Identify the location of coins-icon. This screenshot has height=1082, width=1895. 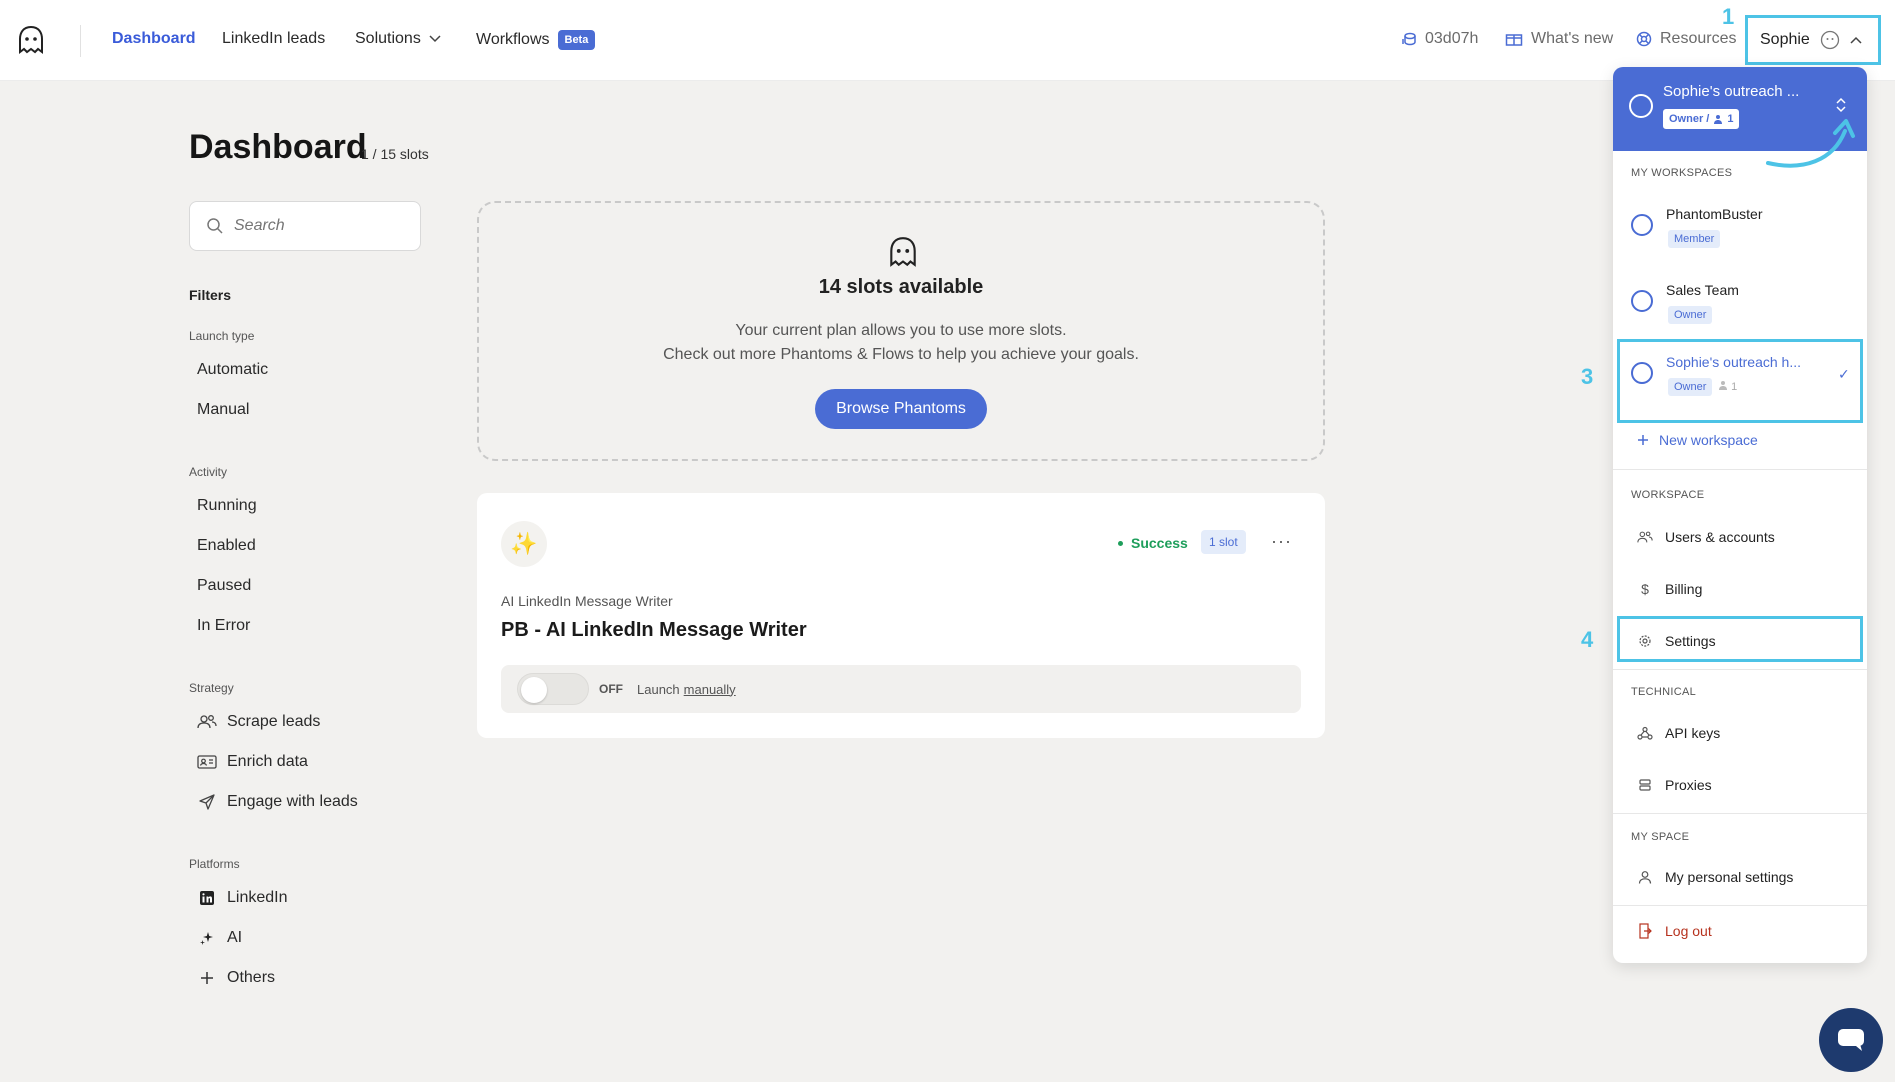
(1409, 39).